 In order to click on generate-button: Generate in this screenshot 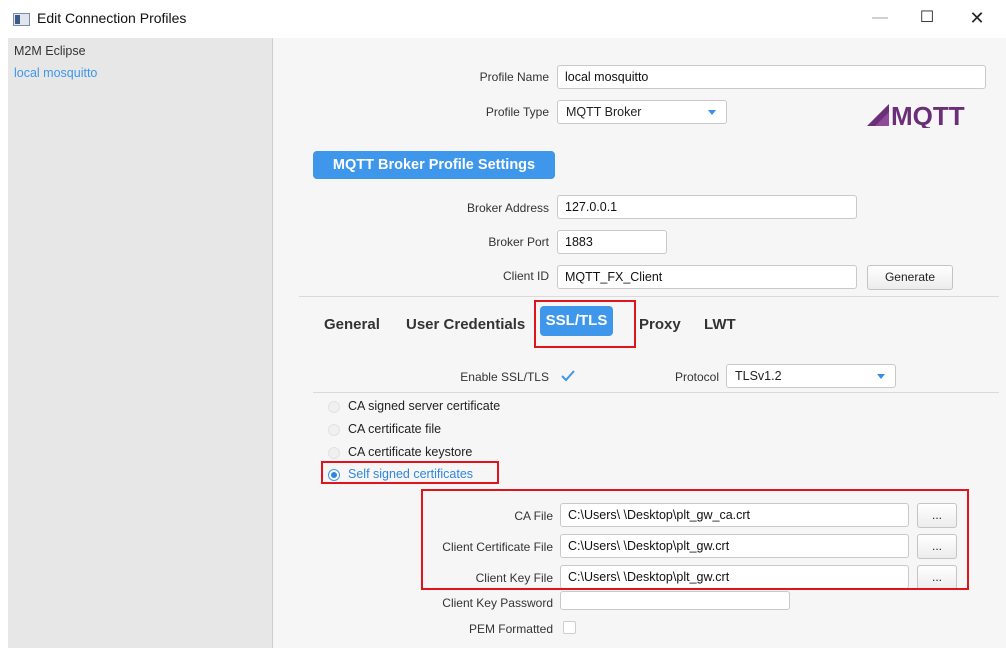, I will do `click(910, 277)`.